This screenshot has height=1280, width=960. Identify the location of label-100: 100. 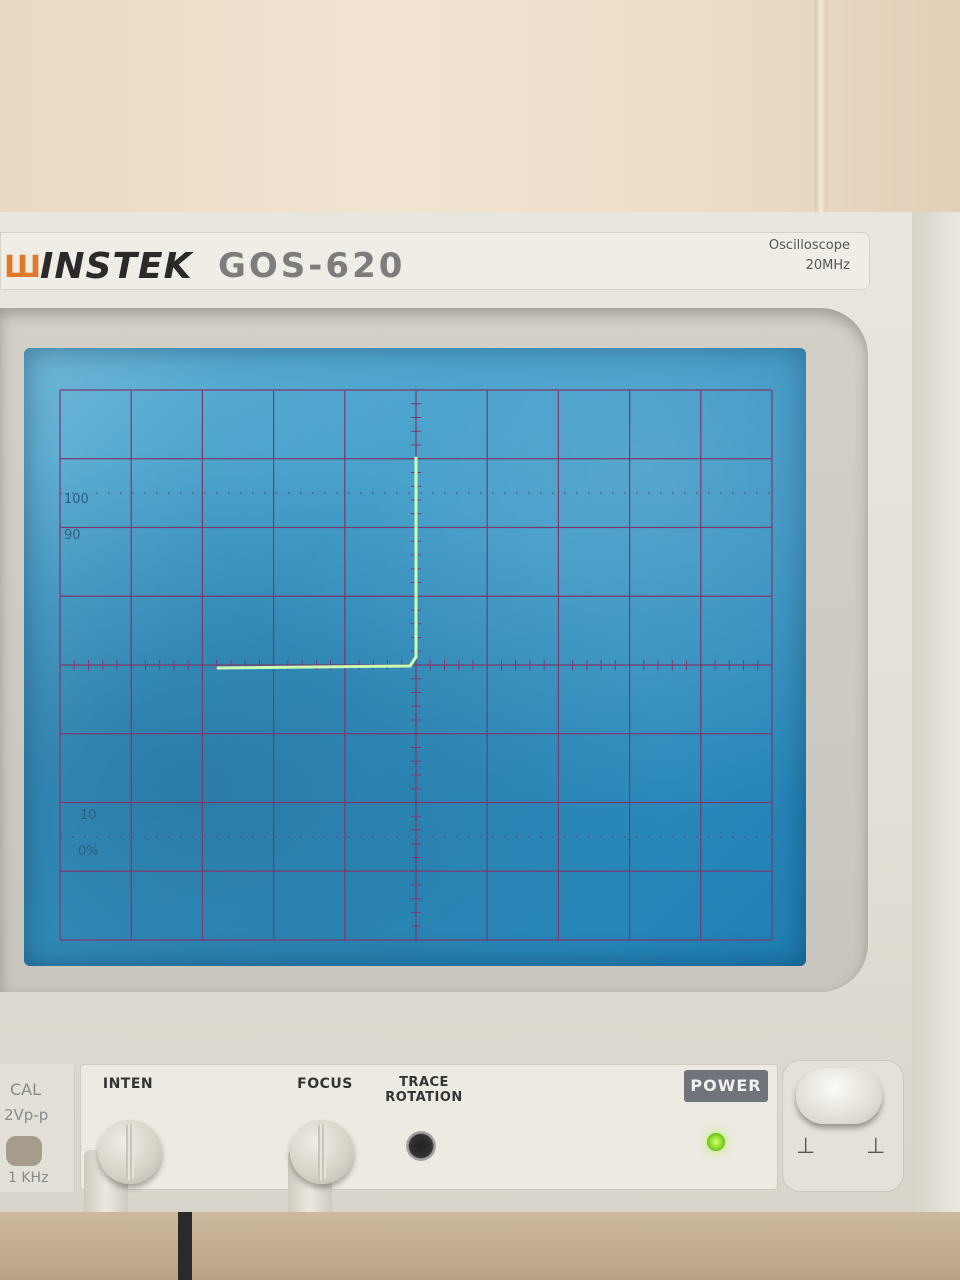
(76, 499).